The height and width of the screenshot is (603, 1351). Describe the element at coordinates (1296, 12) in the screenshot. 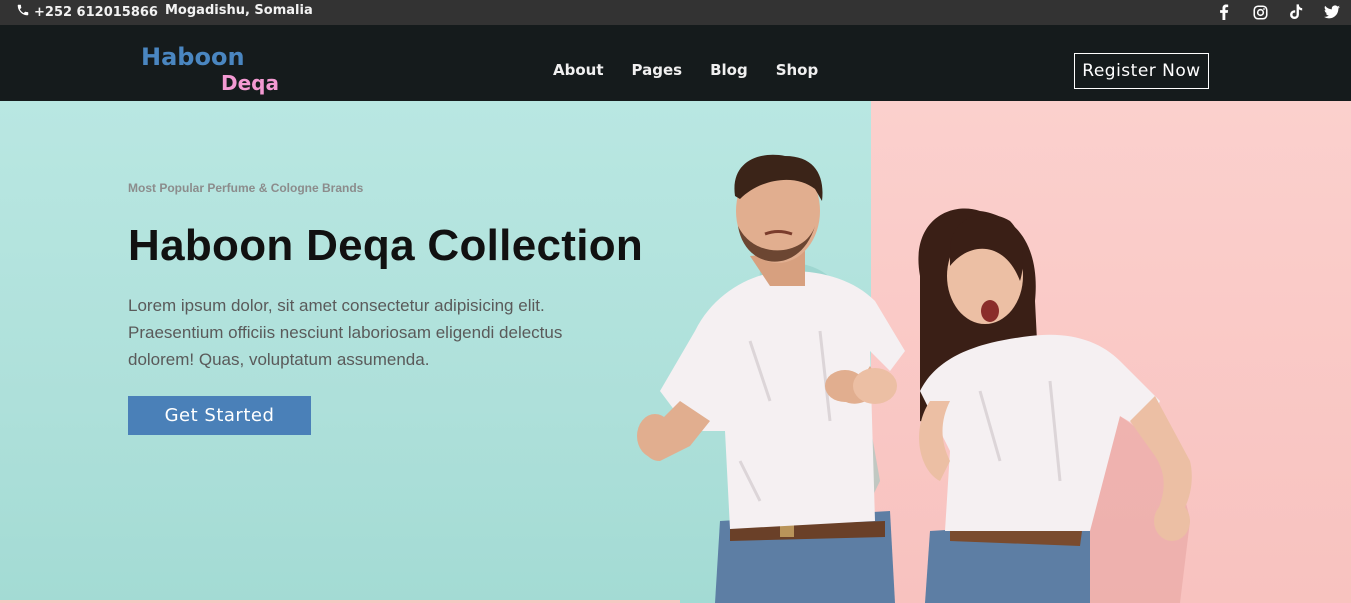

I see `tiktok-icon` at that location.